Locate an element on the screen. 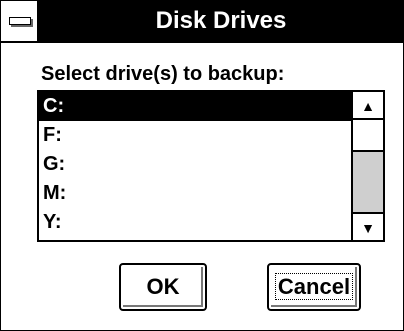 The image size is (404, 331). drive-item-m: M: is located at coordinates (195, 193).